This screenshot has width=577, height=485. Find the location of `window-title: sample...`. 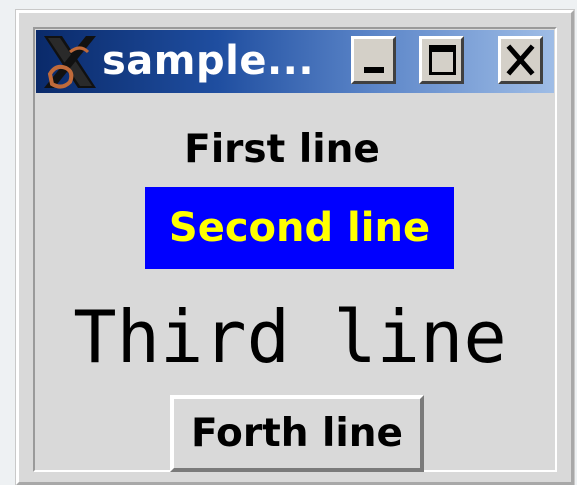

window-title: sample... is located at coordinates (208, 61).